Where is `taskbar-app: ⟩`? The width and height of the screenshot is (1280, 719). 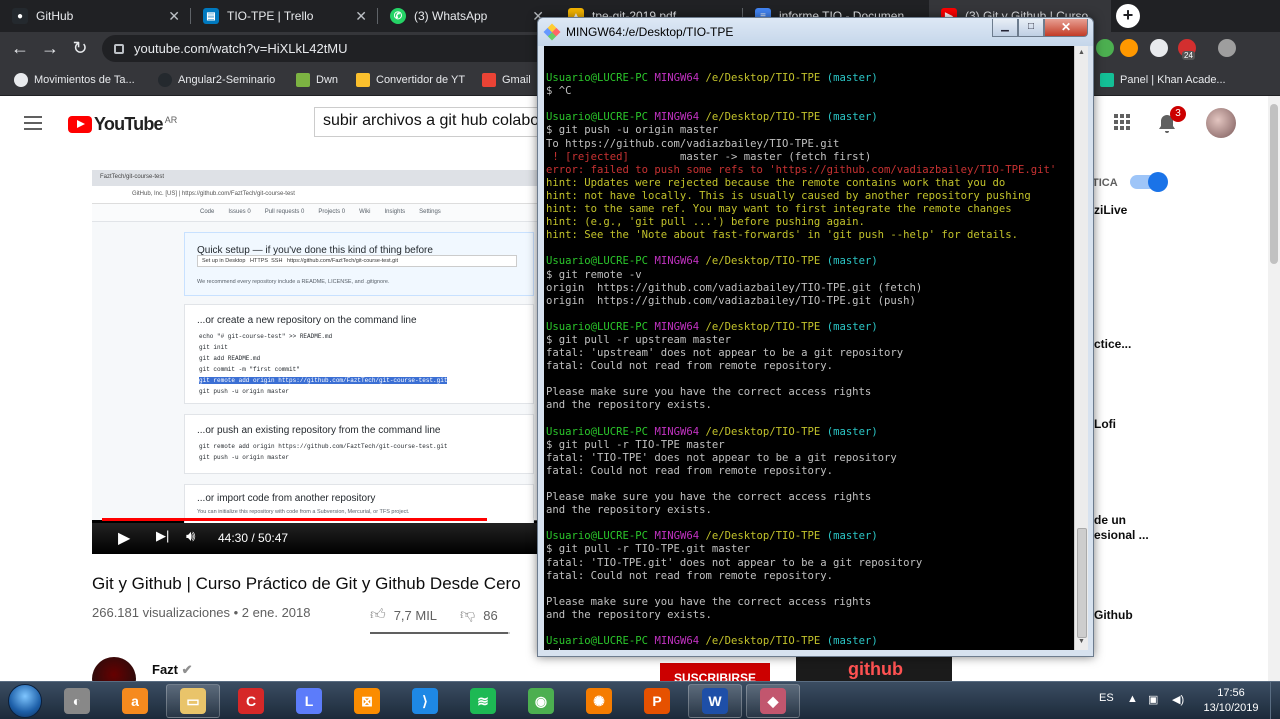
taskbar-app: ⟩ is located at coordinates (425, 701).